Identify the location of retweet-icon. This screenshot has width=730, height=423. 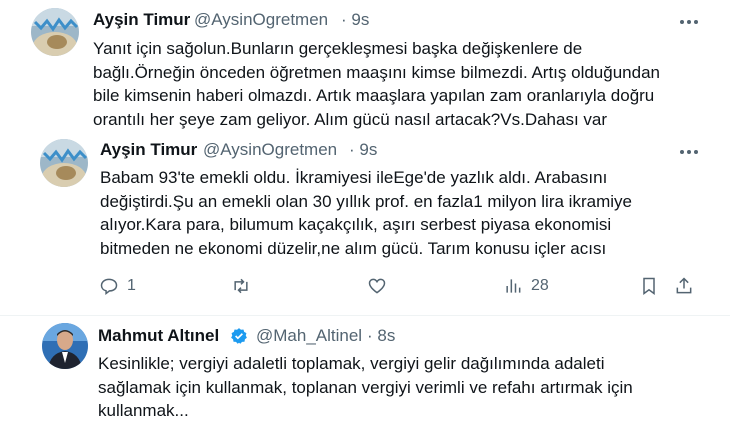
(241, 286).